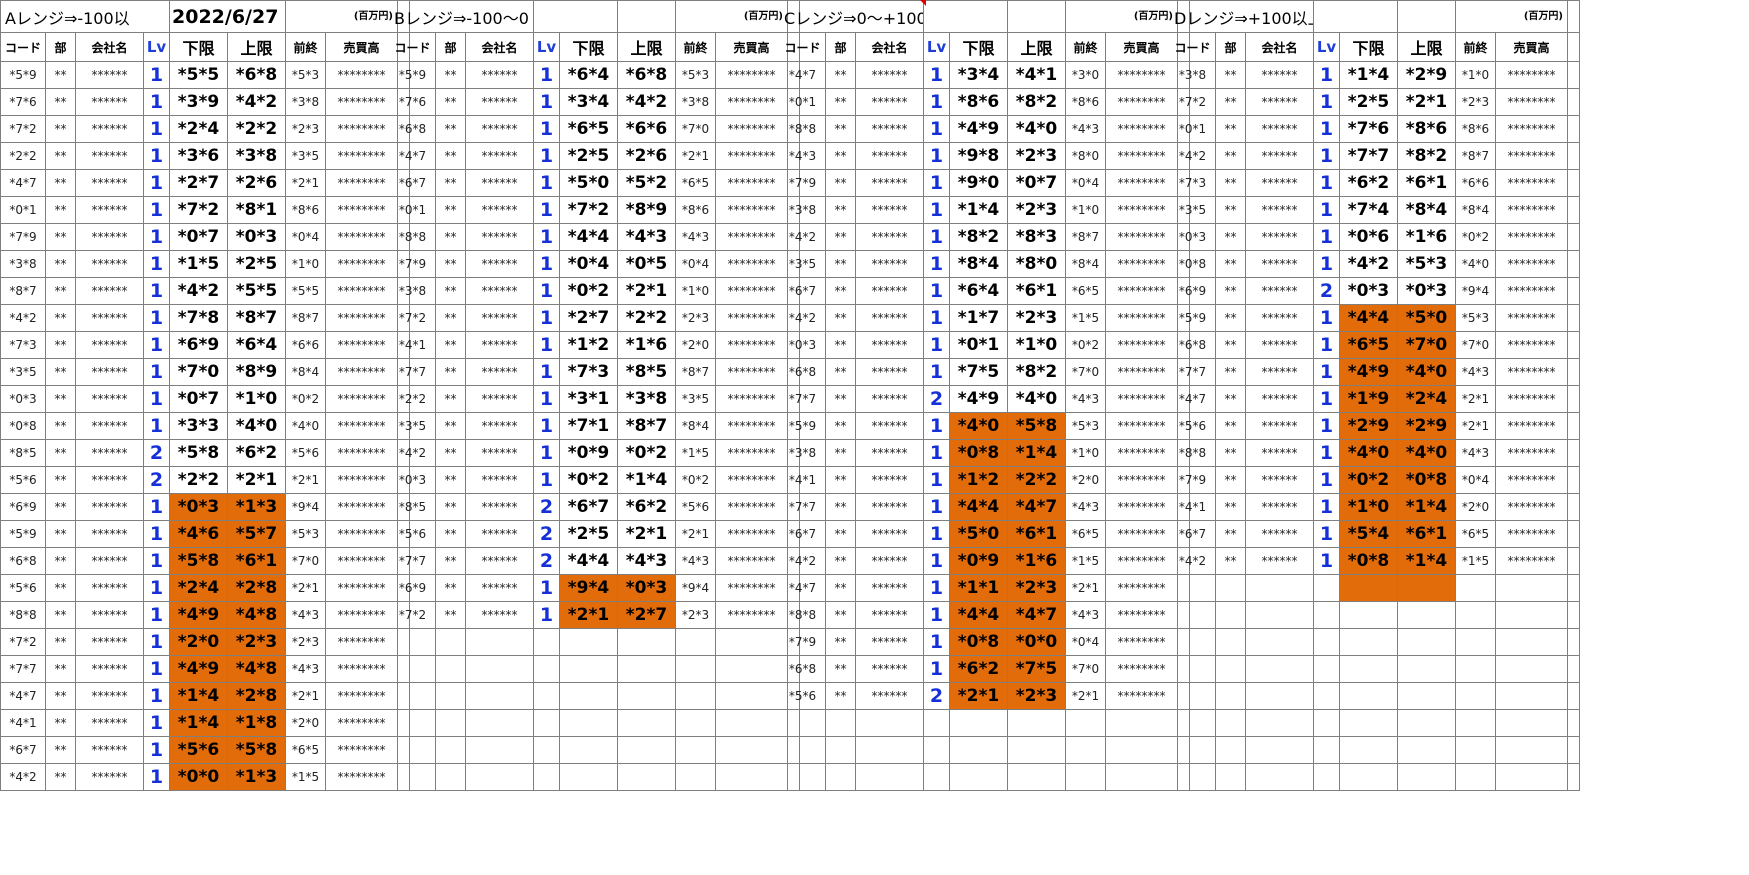  I want to click on lower-limit-cell: *8*4, so click(979, 264).